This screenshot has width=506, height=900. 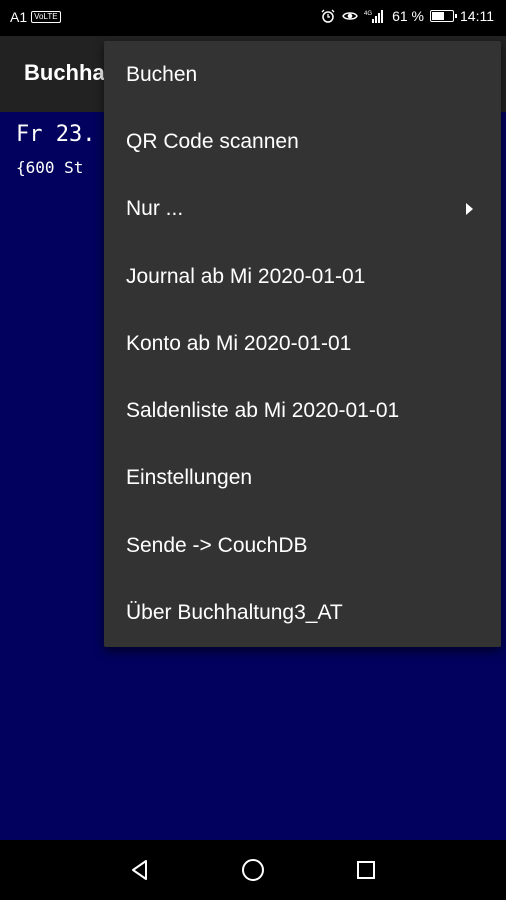 What do you see at coordinates (19, 17) in the screenshot?
I see `carrier-name: A1` at bounding box center [19, 17].